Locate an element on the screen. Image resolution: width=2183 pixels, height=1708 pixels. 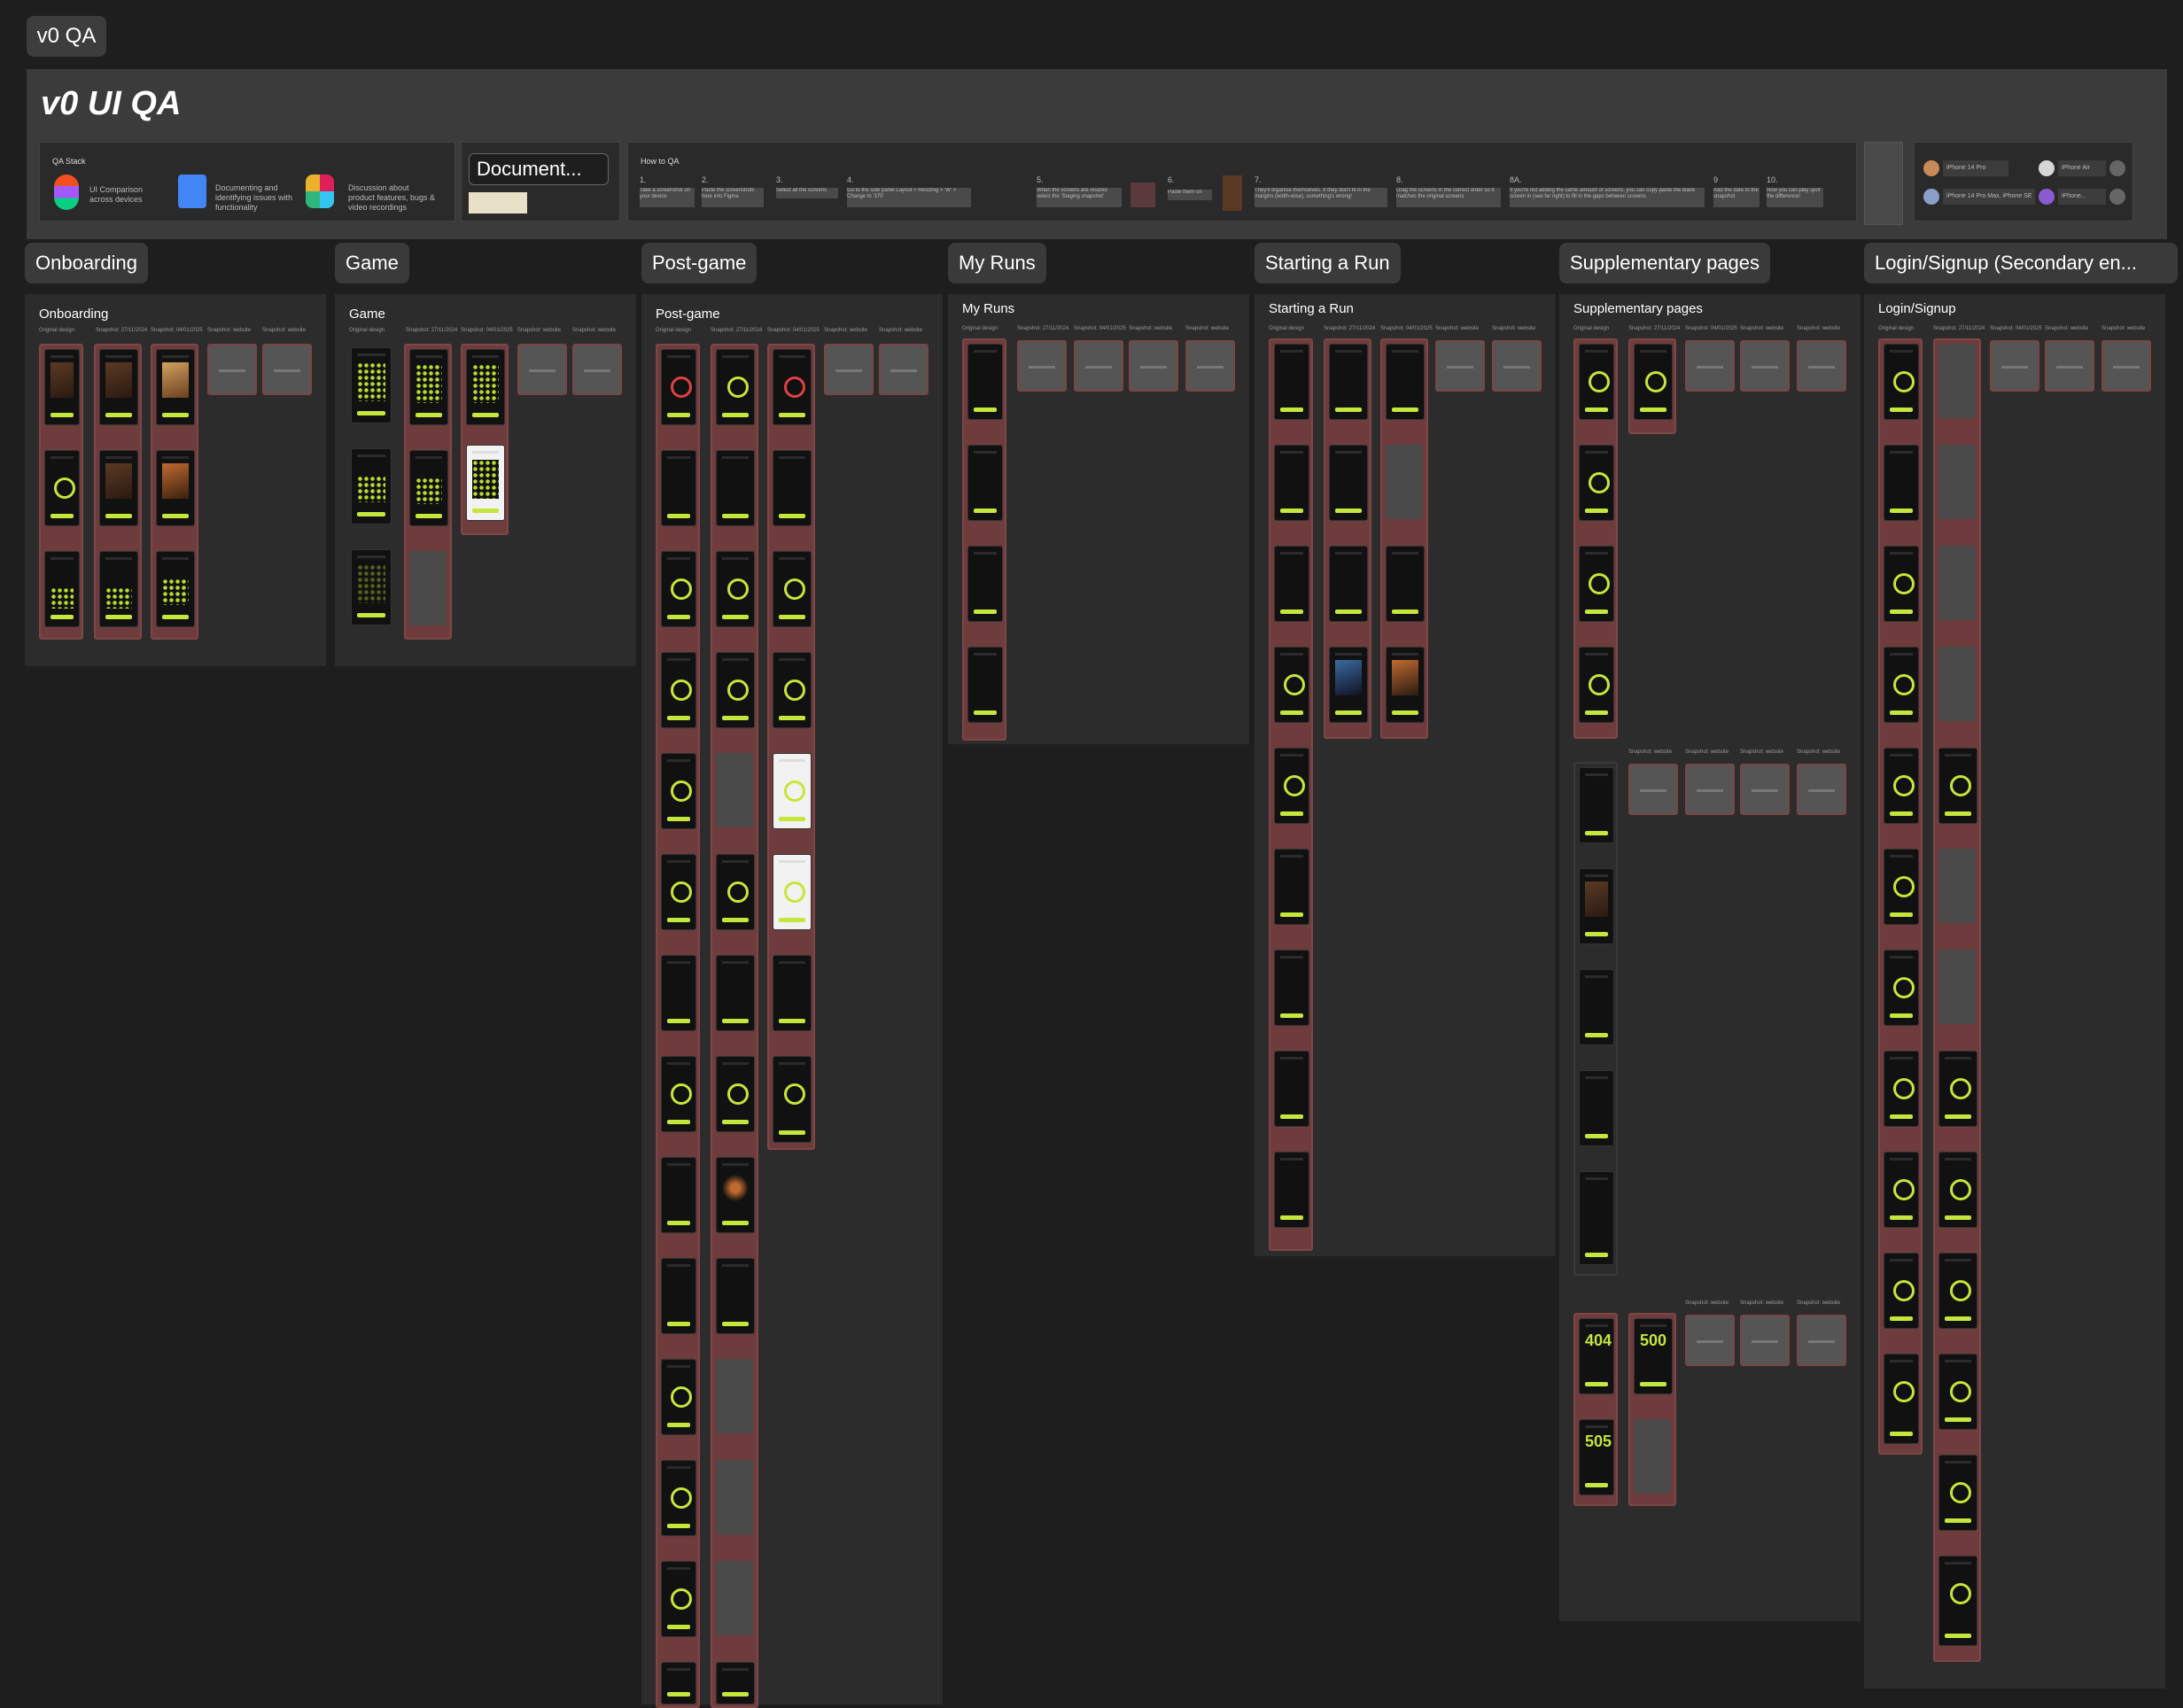
section-tag-my-runs: My Runs is located at coordinates (997, 263).